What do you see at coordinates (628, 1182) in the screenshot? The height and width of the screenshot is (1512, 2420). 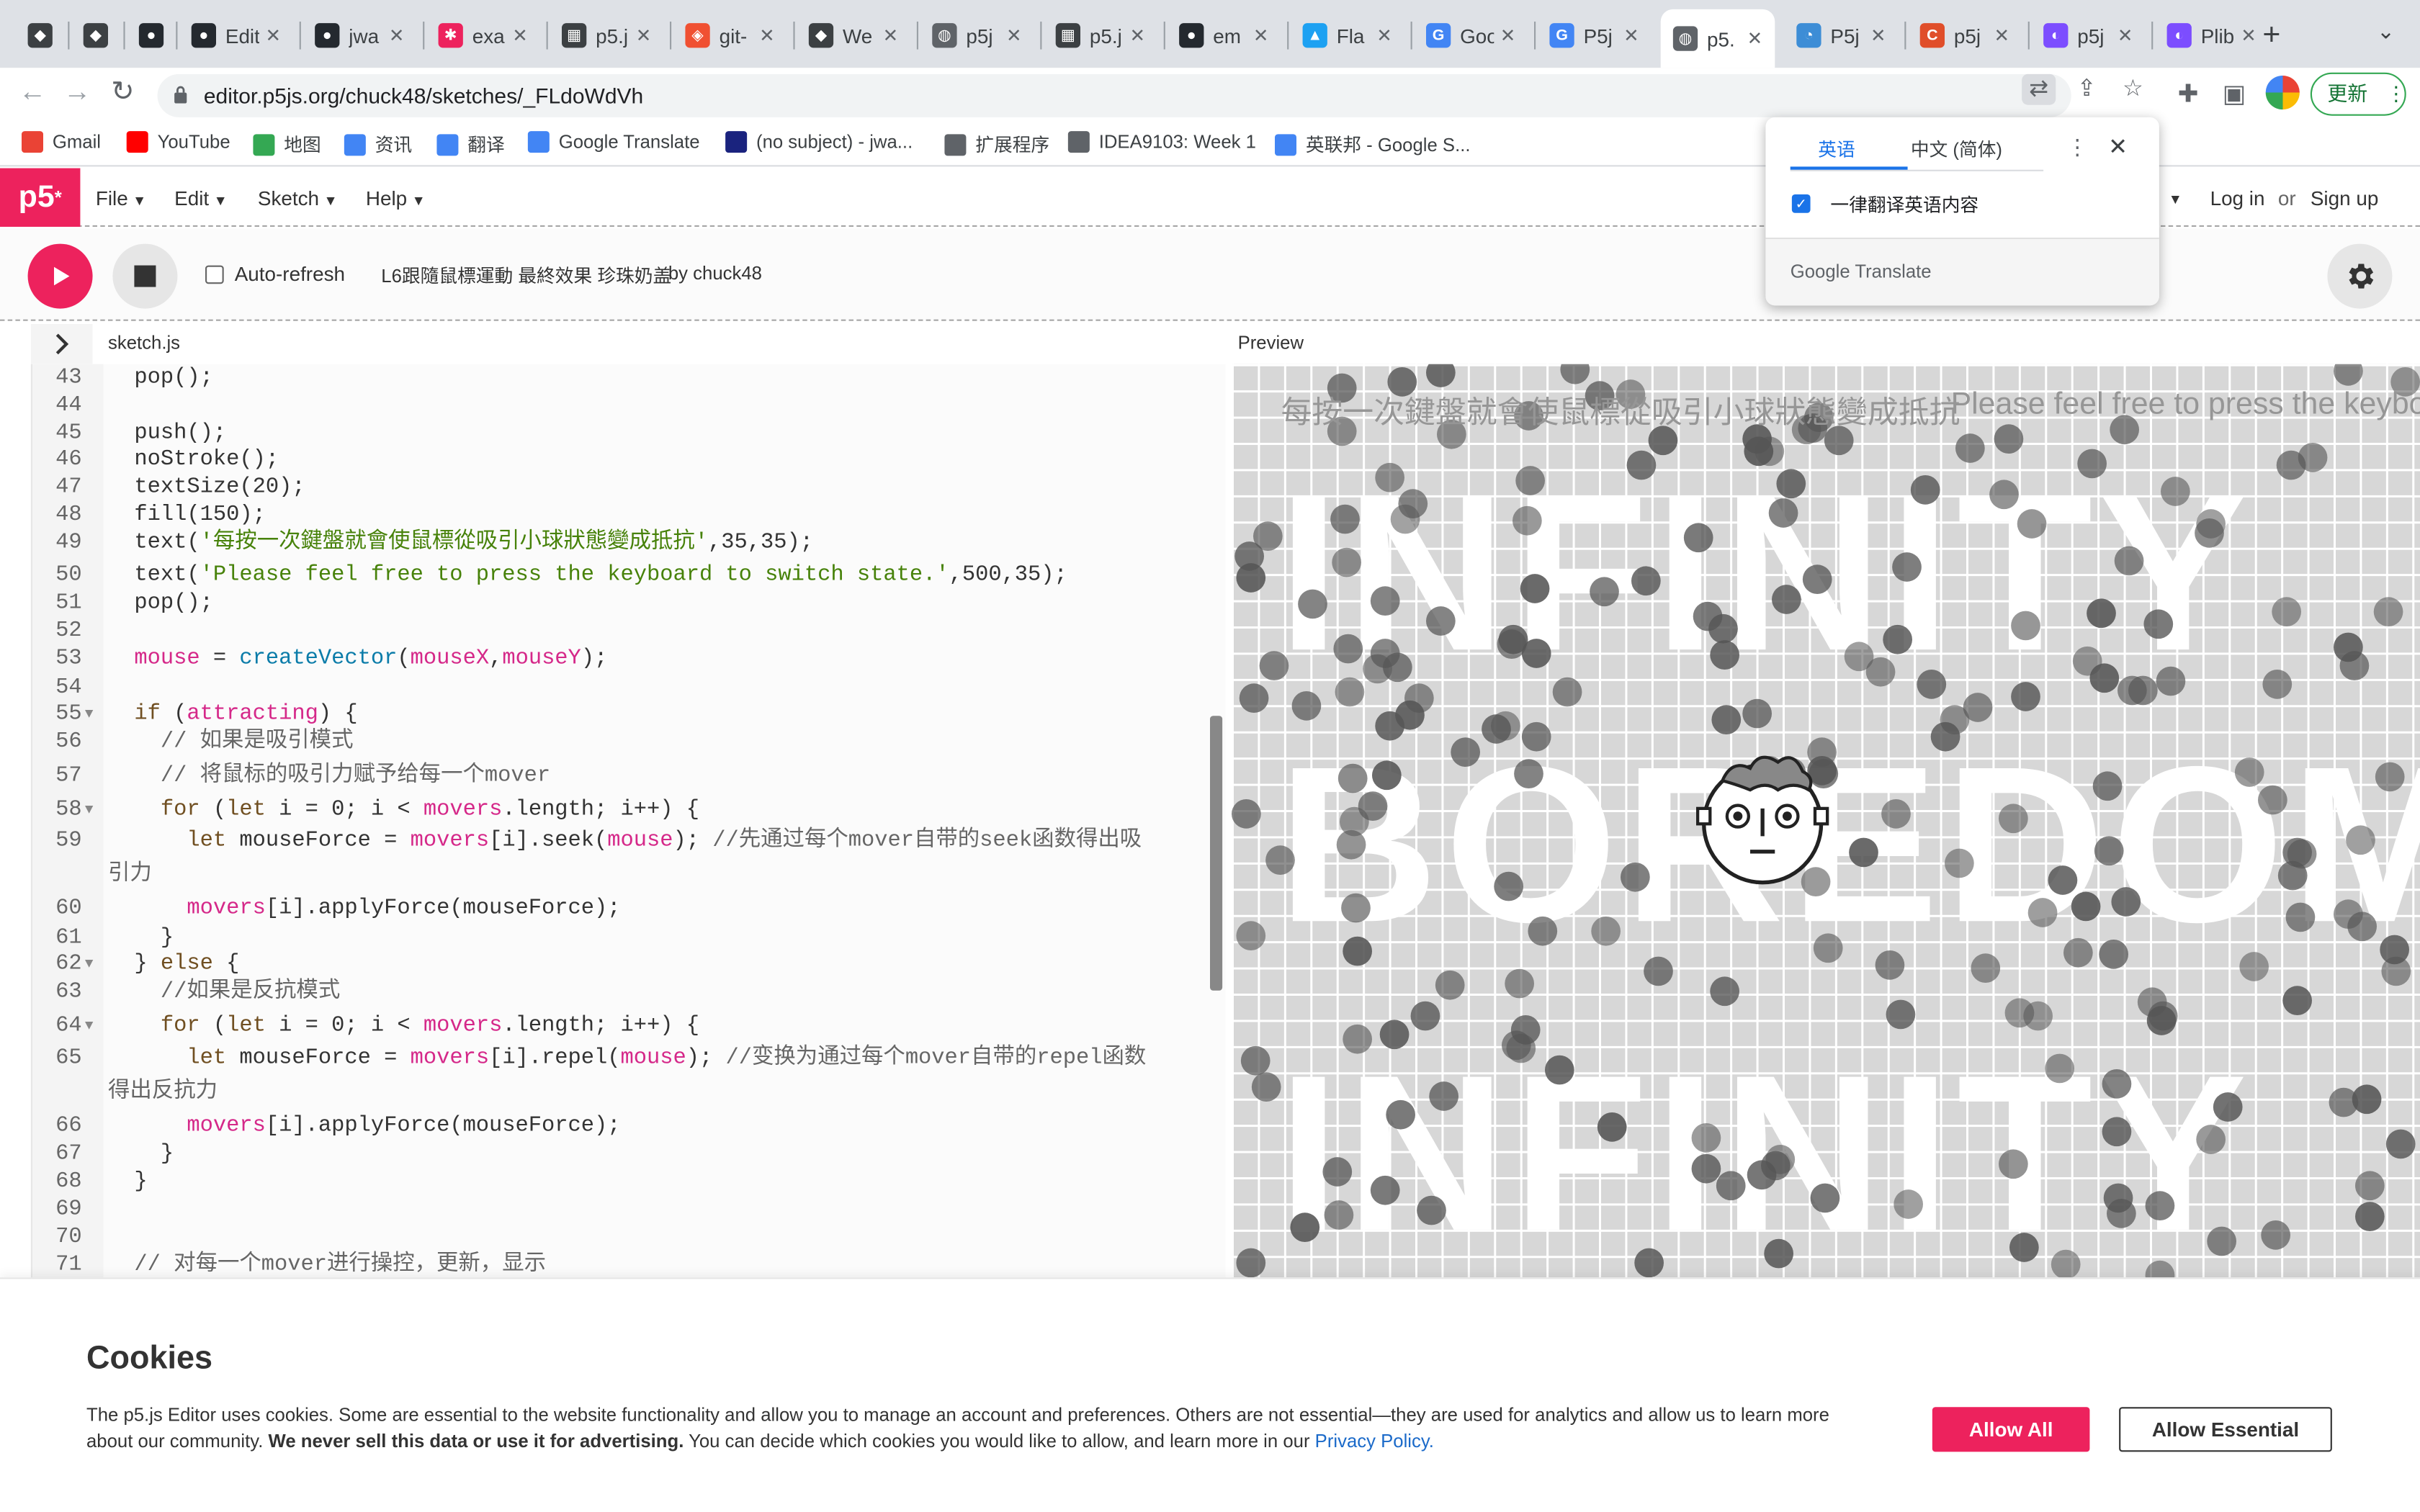 I see `code-line: 68}` at bounding box center [628, 1182].